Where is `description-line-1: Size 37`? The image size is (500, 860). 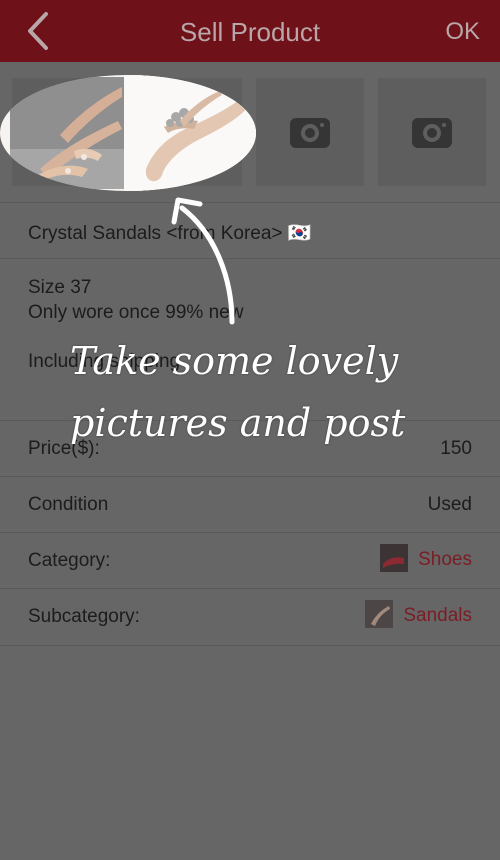 description-line-1: Size 37 is located at coordinates (60, 287).